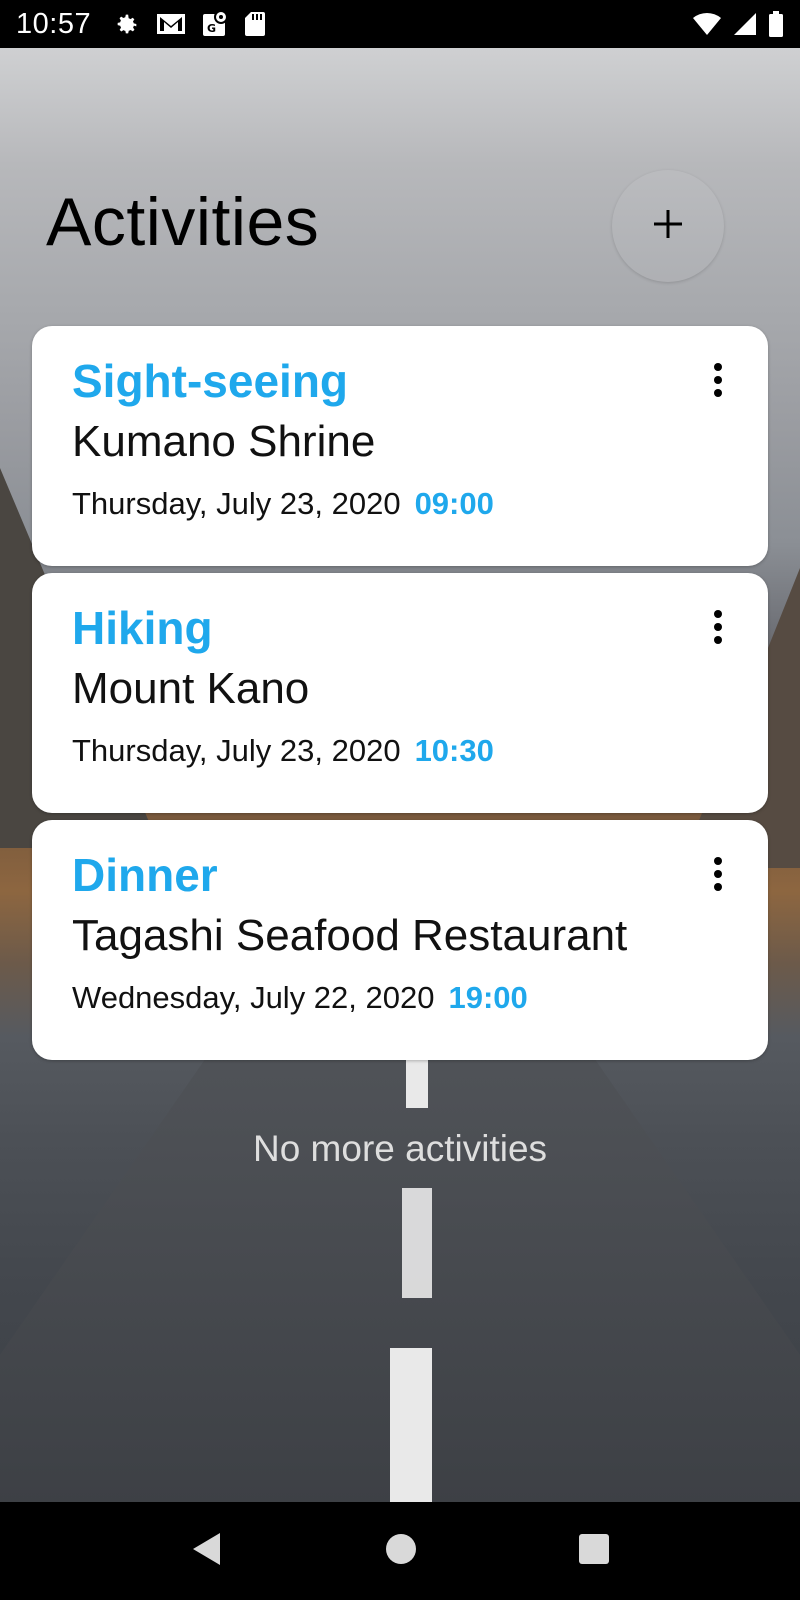 The width and height of the screenshot is (800, 1600). What do you see at coordinates (191, 688) in the screenshot?
I see `activity-place: Mount Kano` at bounding box center [191, 688].